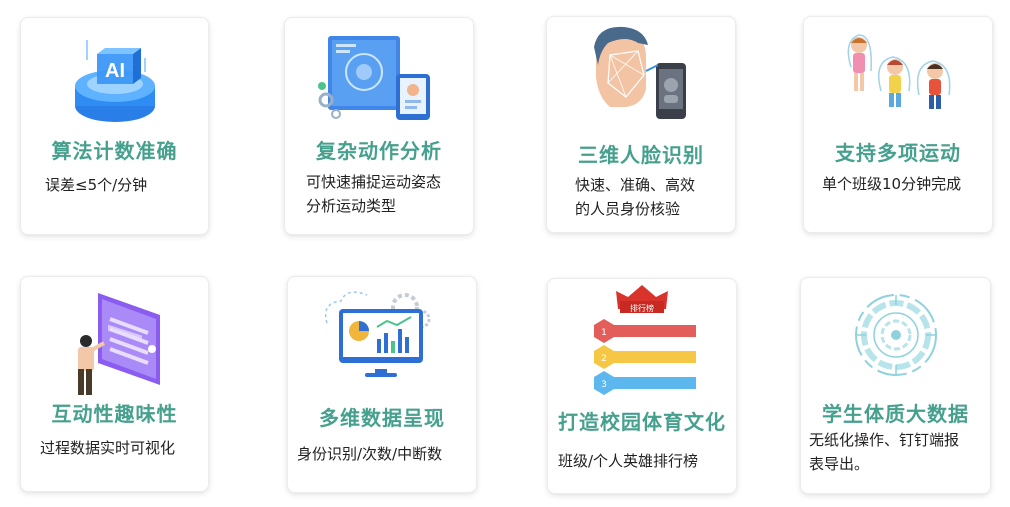  Describe the element at coordinates (114, 126) in the screenshot. I see `feature-card-accurate-counting: AI 算法计数准确 误差≤5个/分钟` at that location.